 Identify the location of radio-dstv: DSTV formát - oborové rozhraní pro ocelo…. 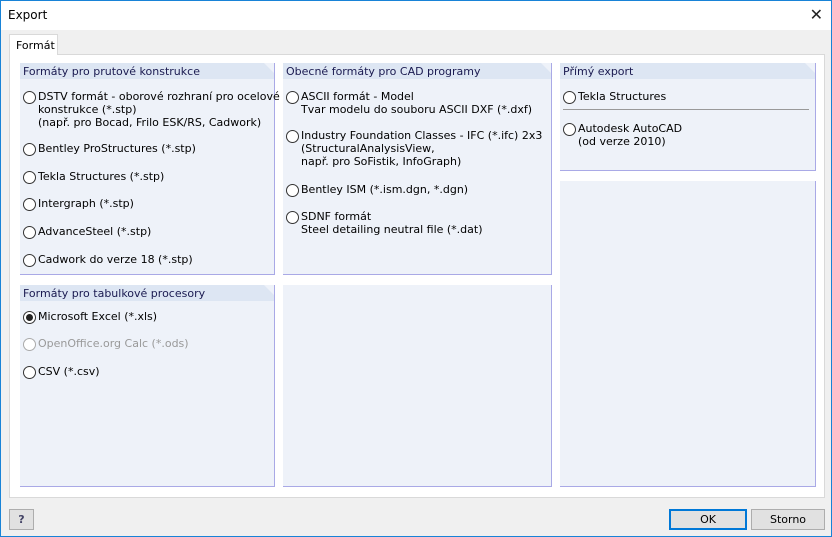
(151, 109).